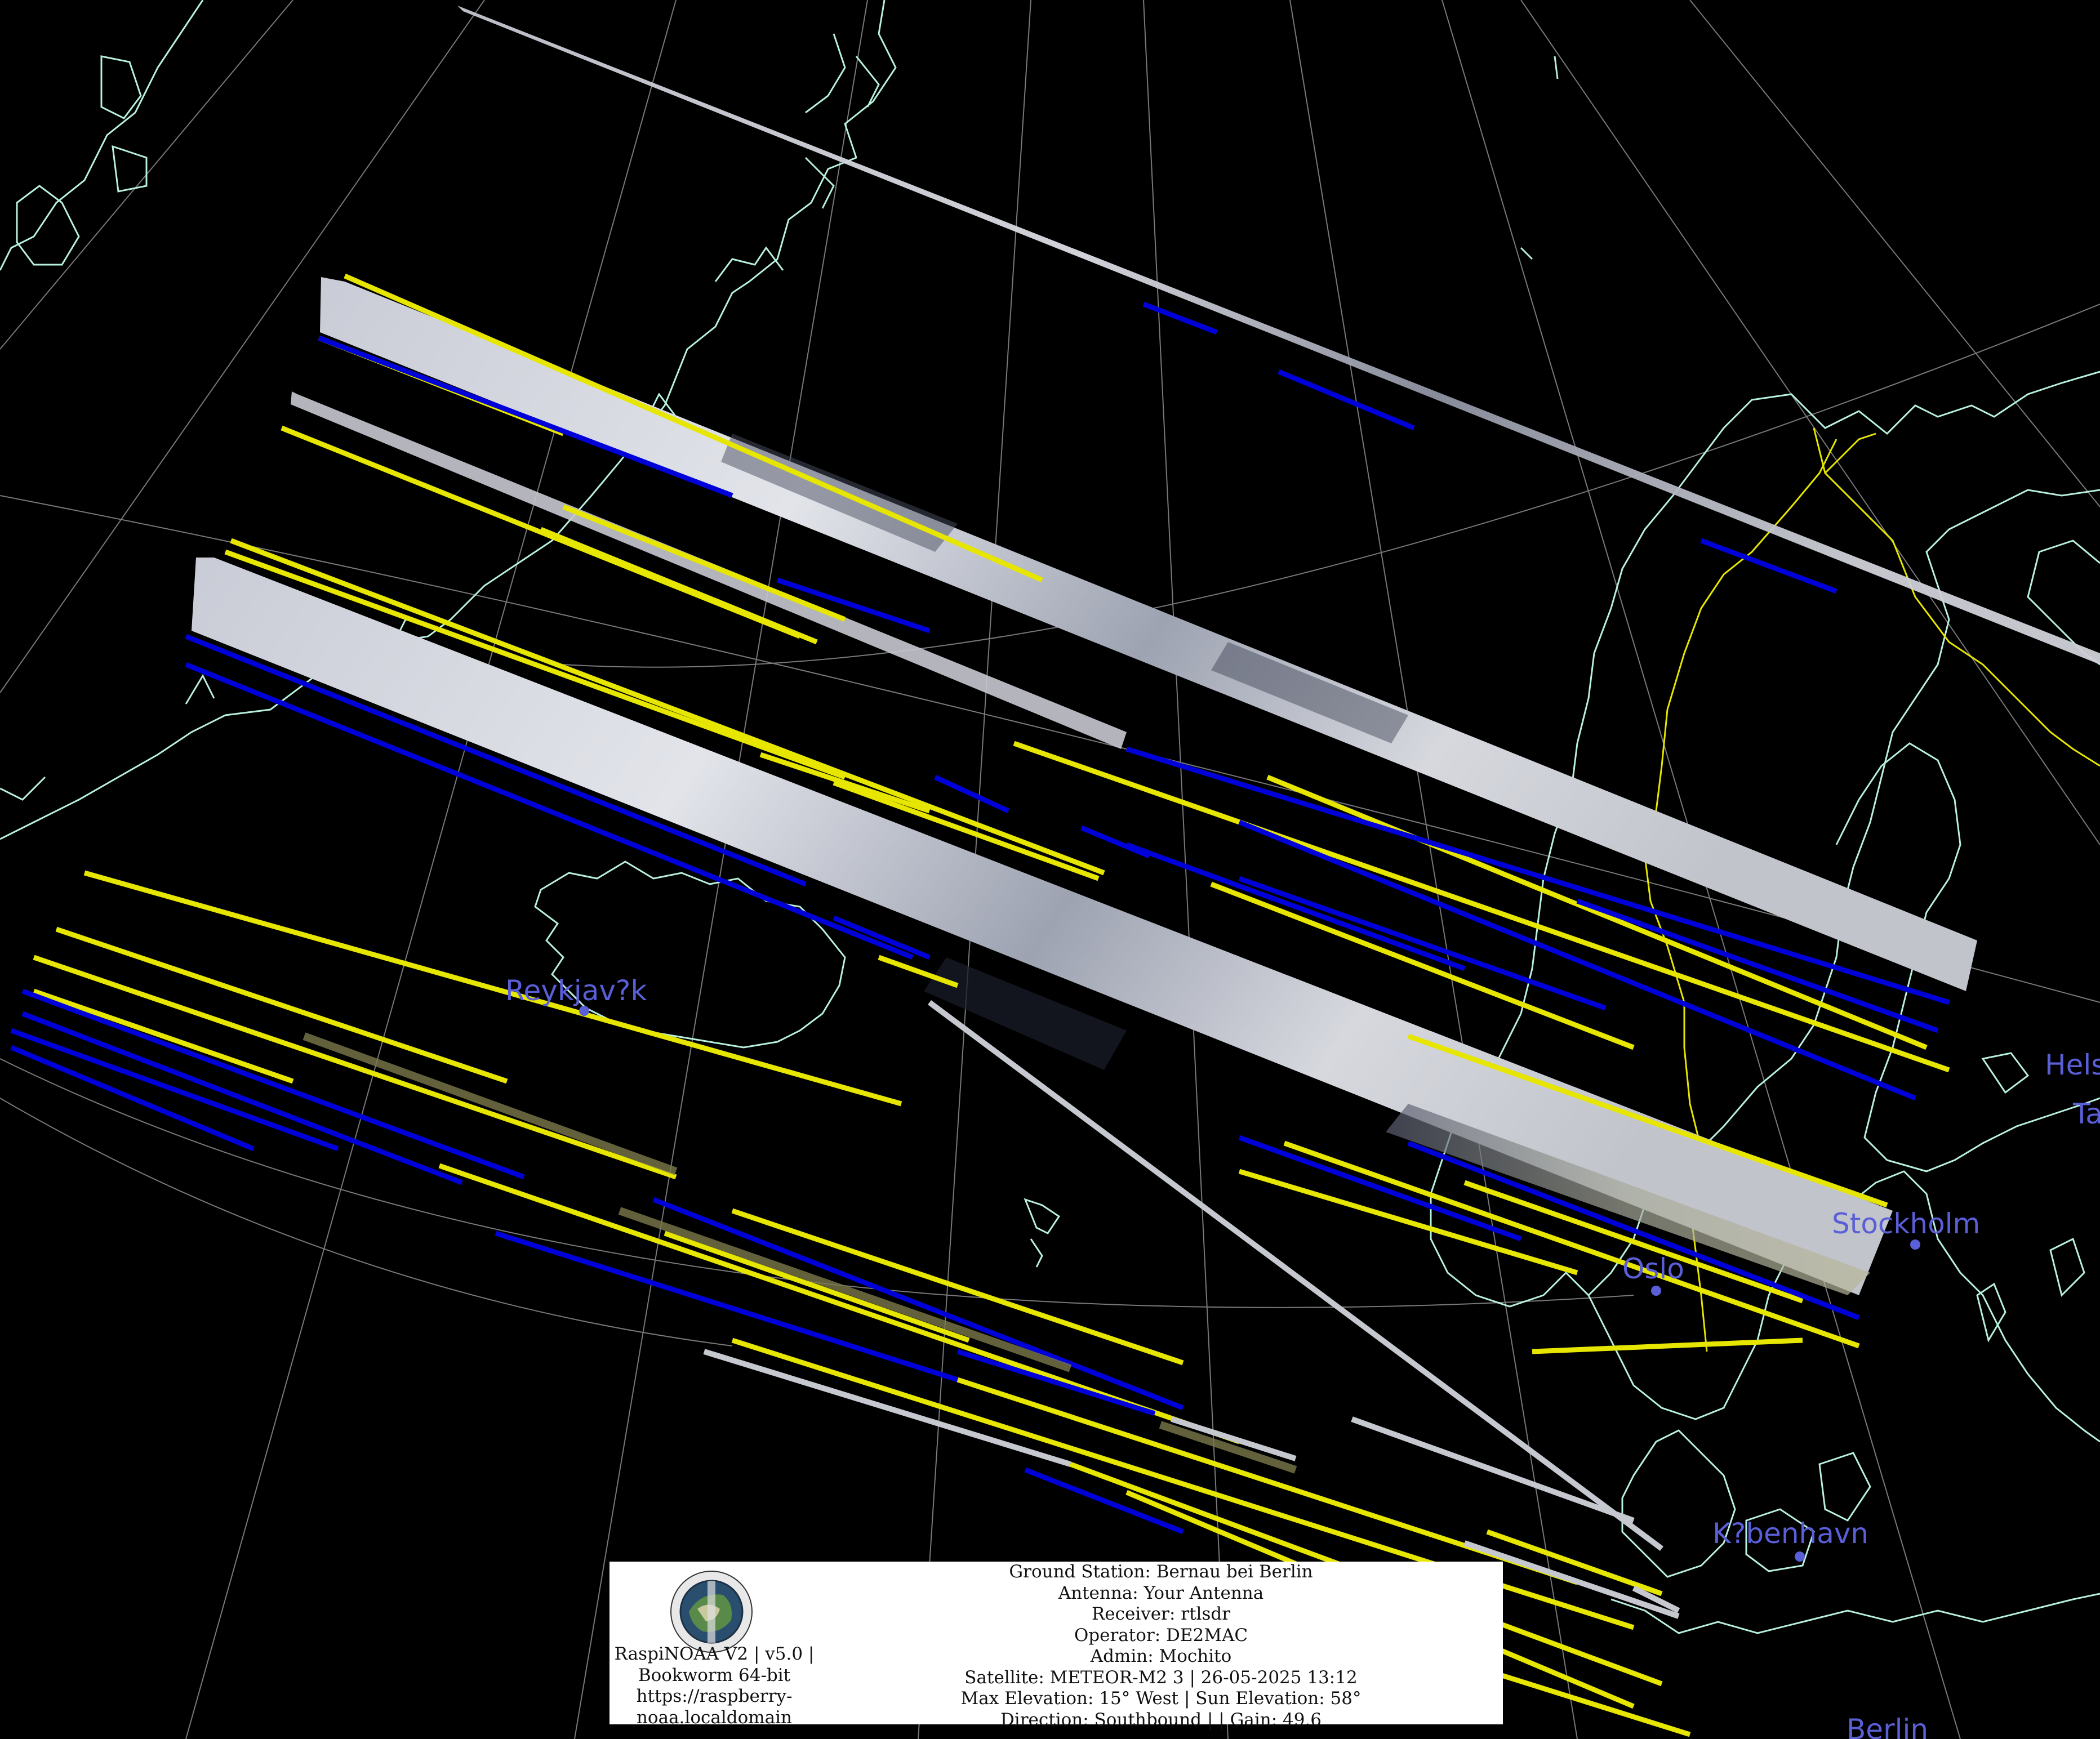 This screenshot has width=2100, height=1739. Describe the element at coordinates (1161, 1719) in the screenshot. I see `direction-text: Direction: Southbound | | Gain: 49.6` at that location.